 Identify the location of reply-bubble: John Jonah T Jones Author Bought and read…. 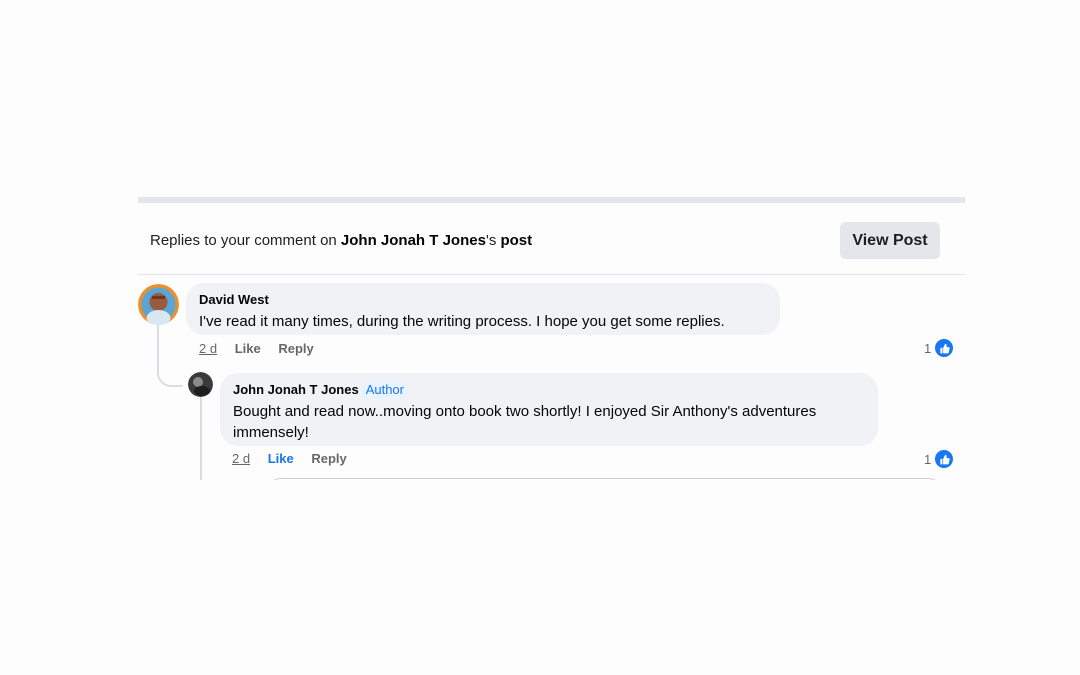
(549, 409).